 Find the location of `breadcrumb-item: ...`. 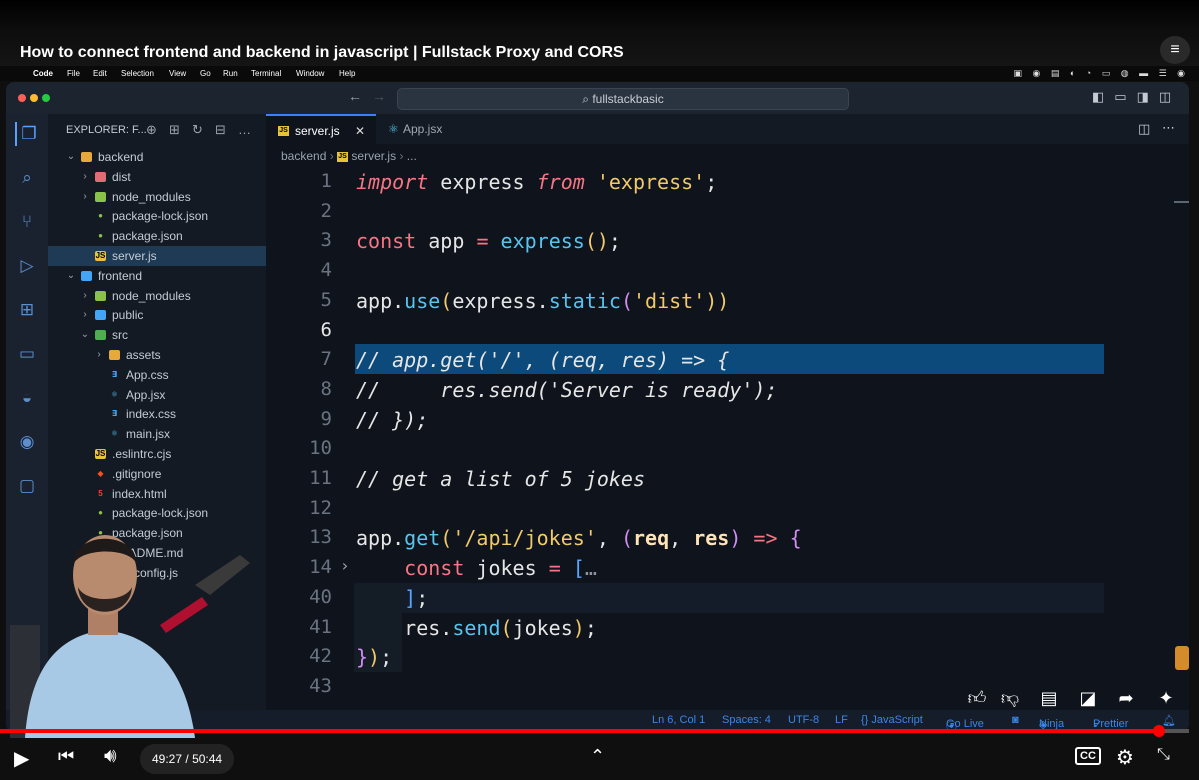

breadcrumb-item: ... is located at coordinates (412, 156).